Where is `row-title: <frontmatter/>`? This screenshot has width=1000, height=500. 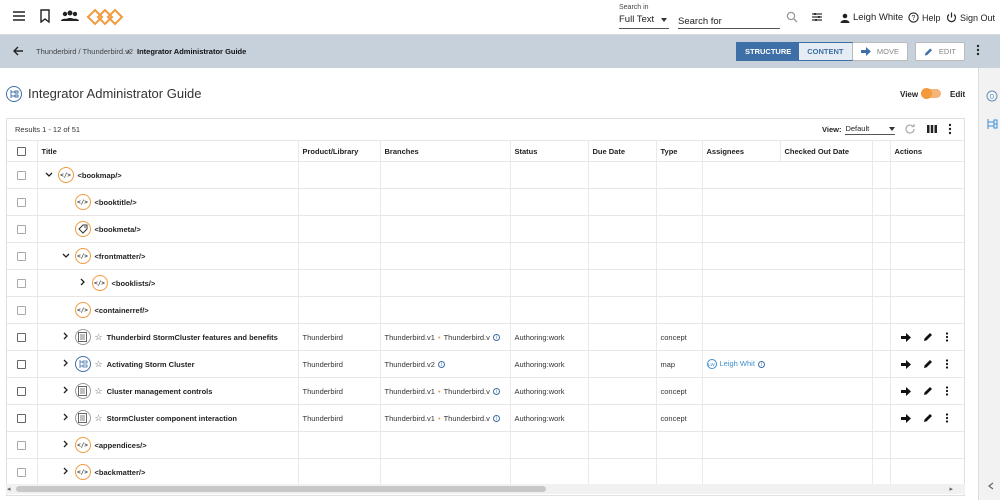 row-title: <frontmatter/> is located at coordinates (120, 256).